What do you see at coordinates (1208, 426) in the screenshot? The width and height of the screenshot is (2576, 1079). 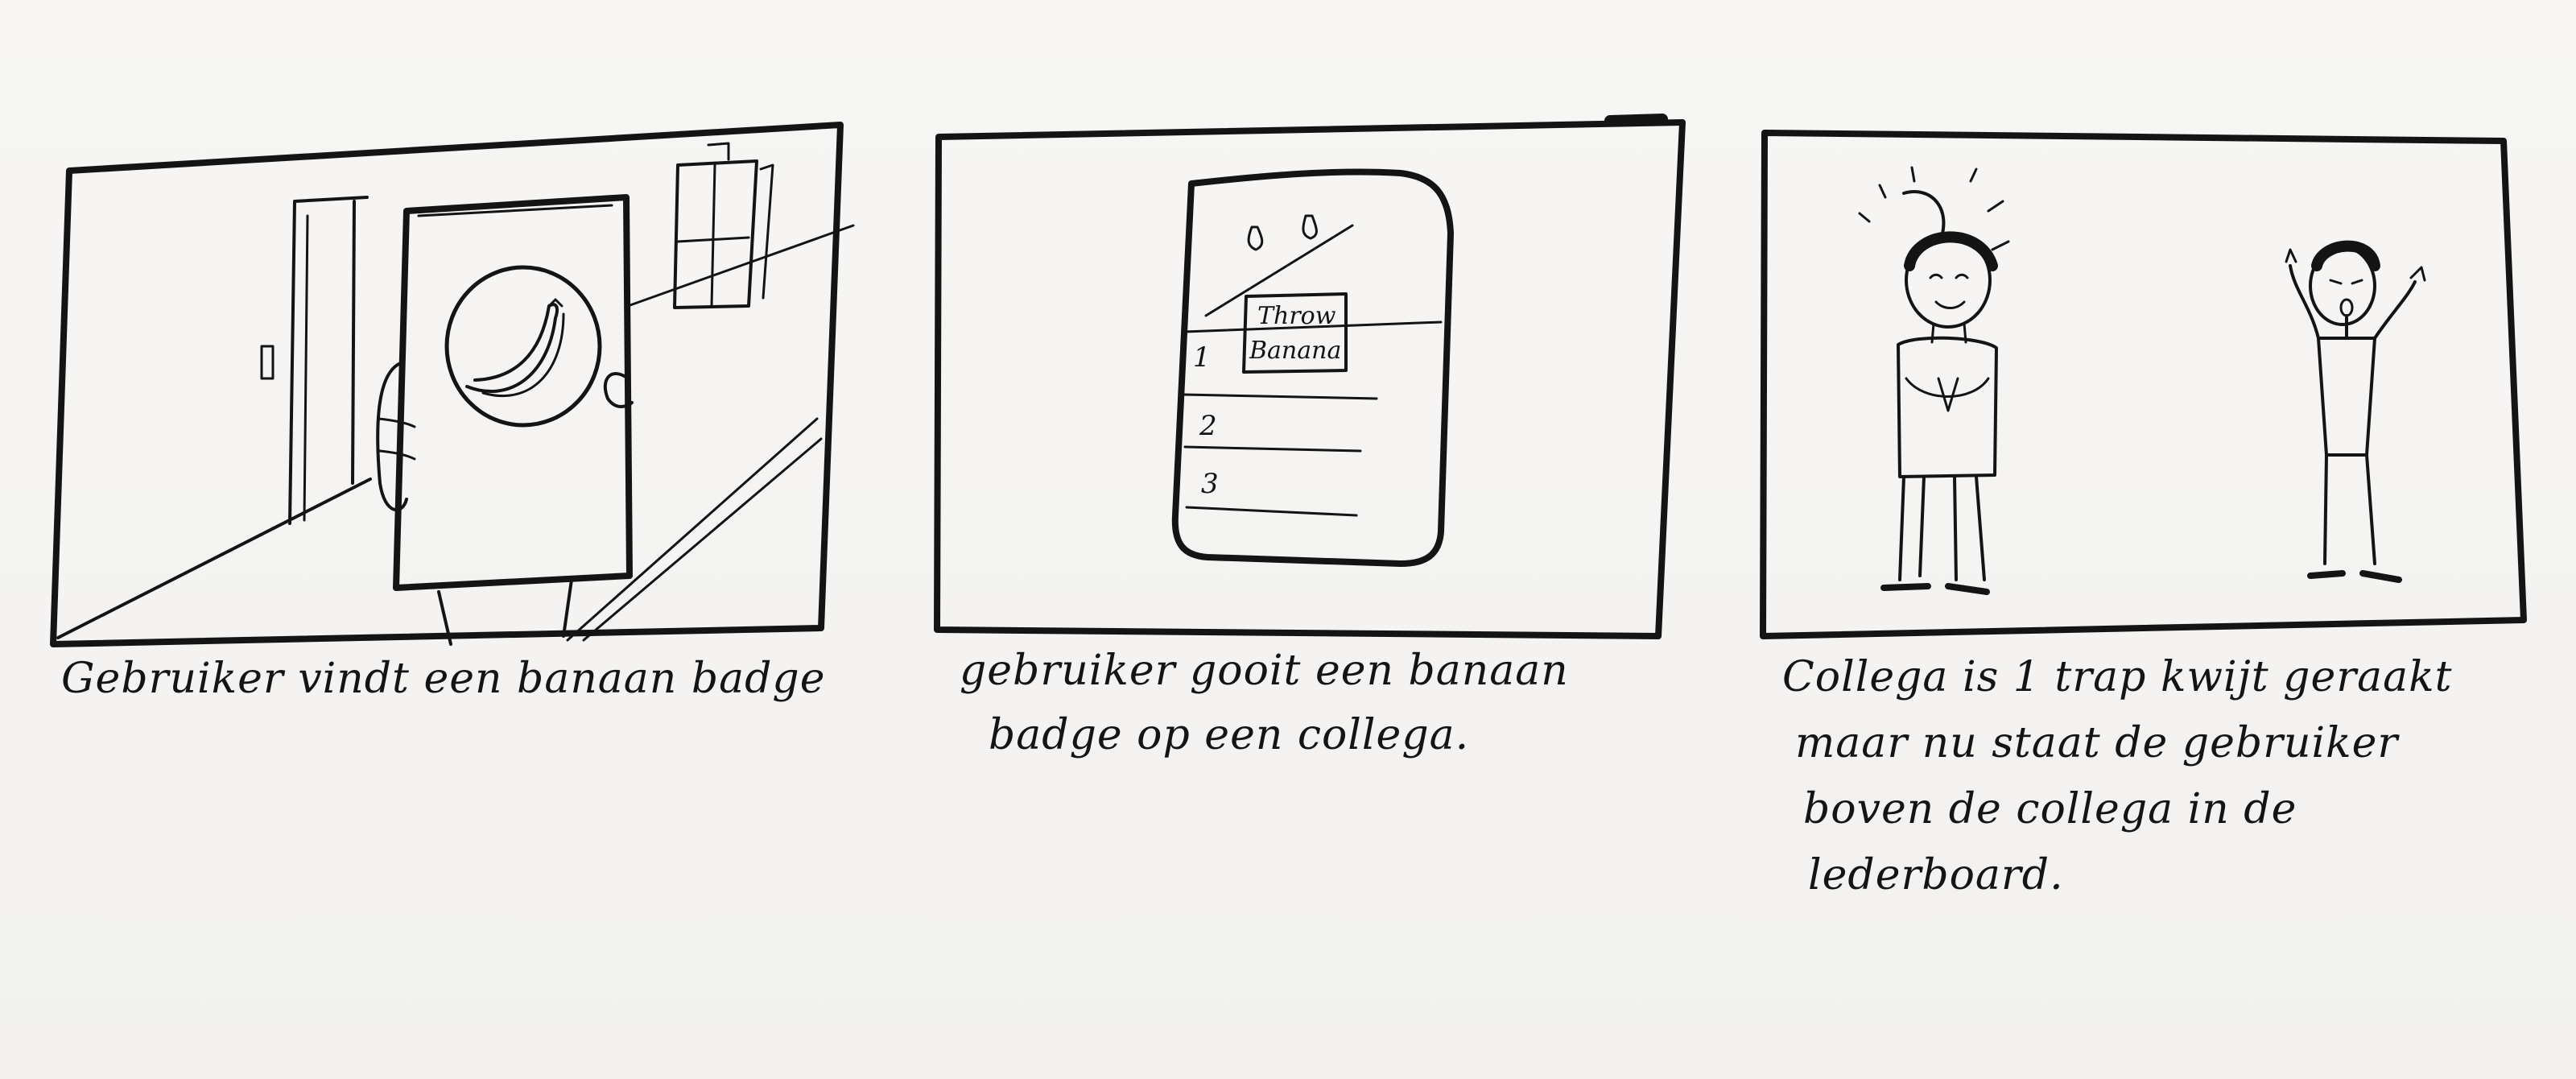 I see `rank-2-label: 2` at bounding box center [1208, 426].